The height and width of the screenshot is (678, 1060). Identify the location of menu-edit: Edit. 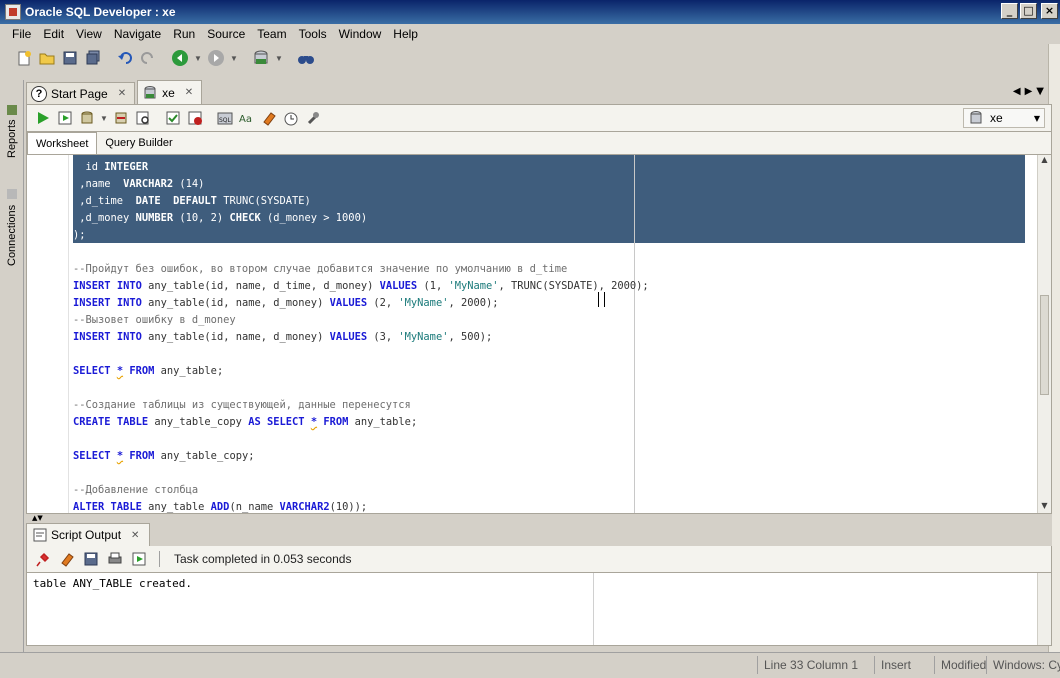
(53, 34).